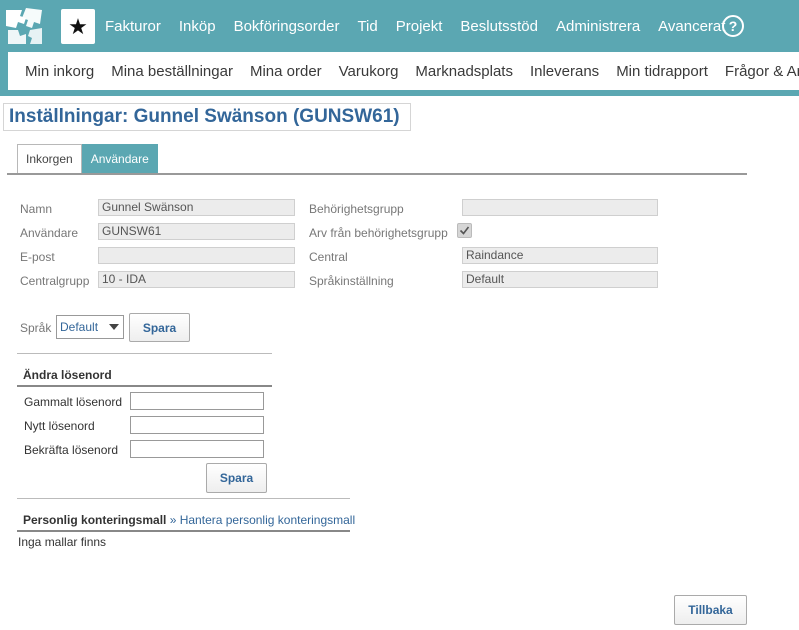 The height and width of the screenshot is (630, 799). Describe the element at coordinates (24, 26) in the screenshot. I see `puzzle-logo-icon` at that location.